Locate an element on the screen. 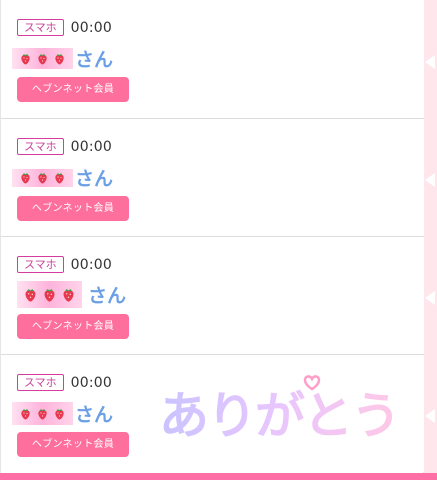 This screenshot has height=480, width=437. side-panel is located at coordinates (430, 236).